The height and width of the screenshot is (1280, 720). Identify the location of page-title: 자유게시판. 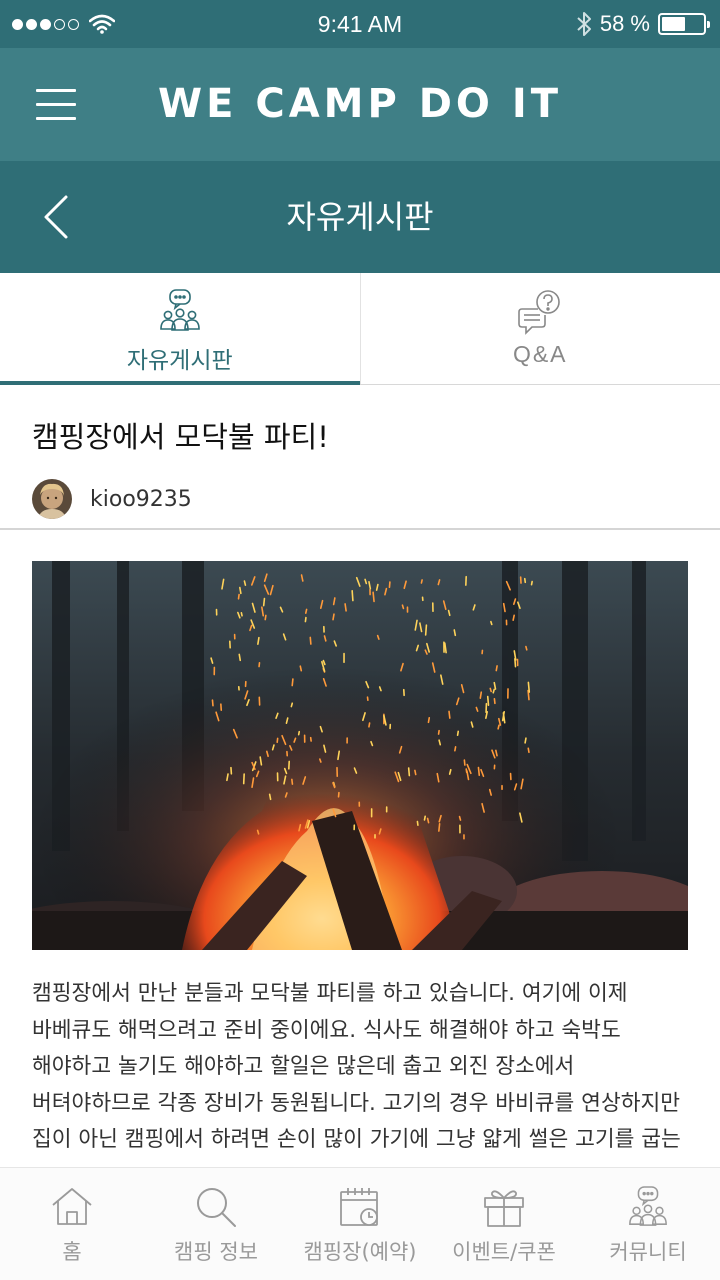
(360, 217).